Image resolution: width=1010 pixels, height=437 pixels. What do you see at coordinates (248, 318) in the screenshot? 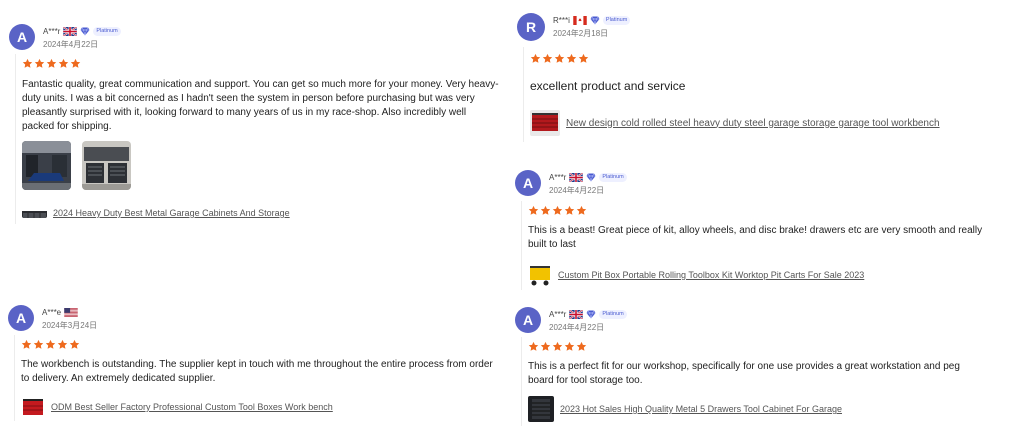
I see `review-header: A A***e 2024年3月24日` at bounding box center [248, 318].